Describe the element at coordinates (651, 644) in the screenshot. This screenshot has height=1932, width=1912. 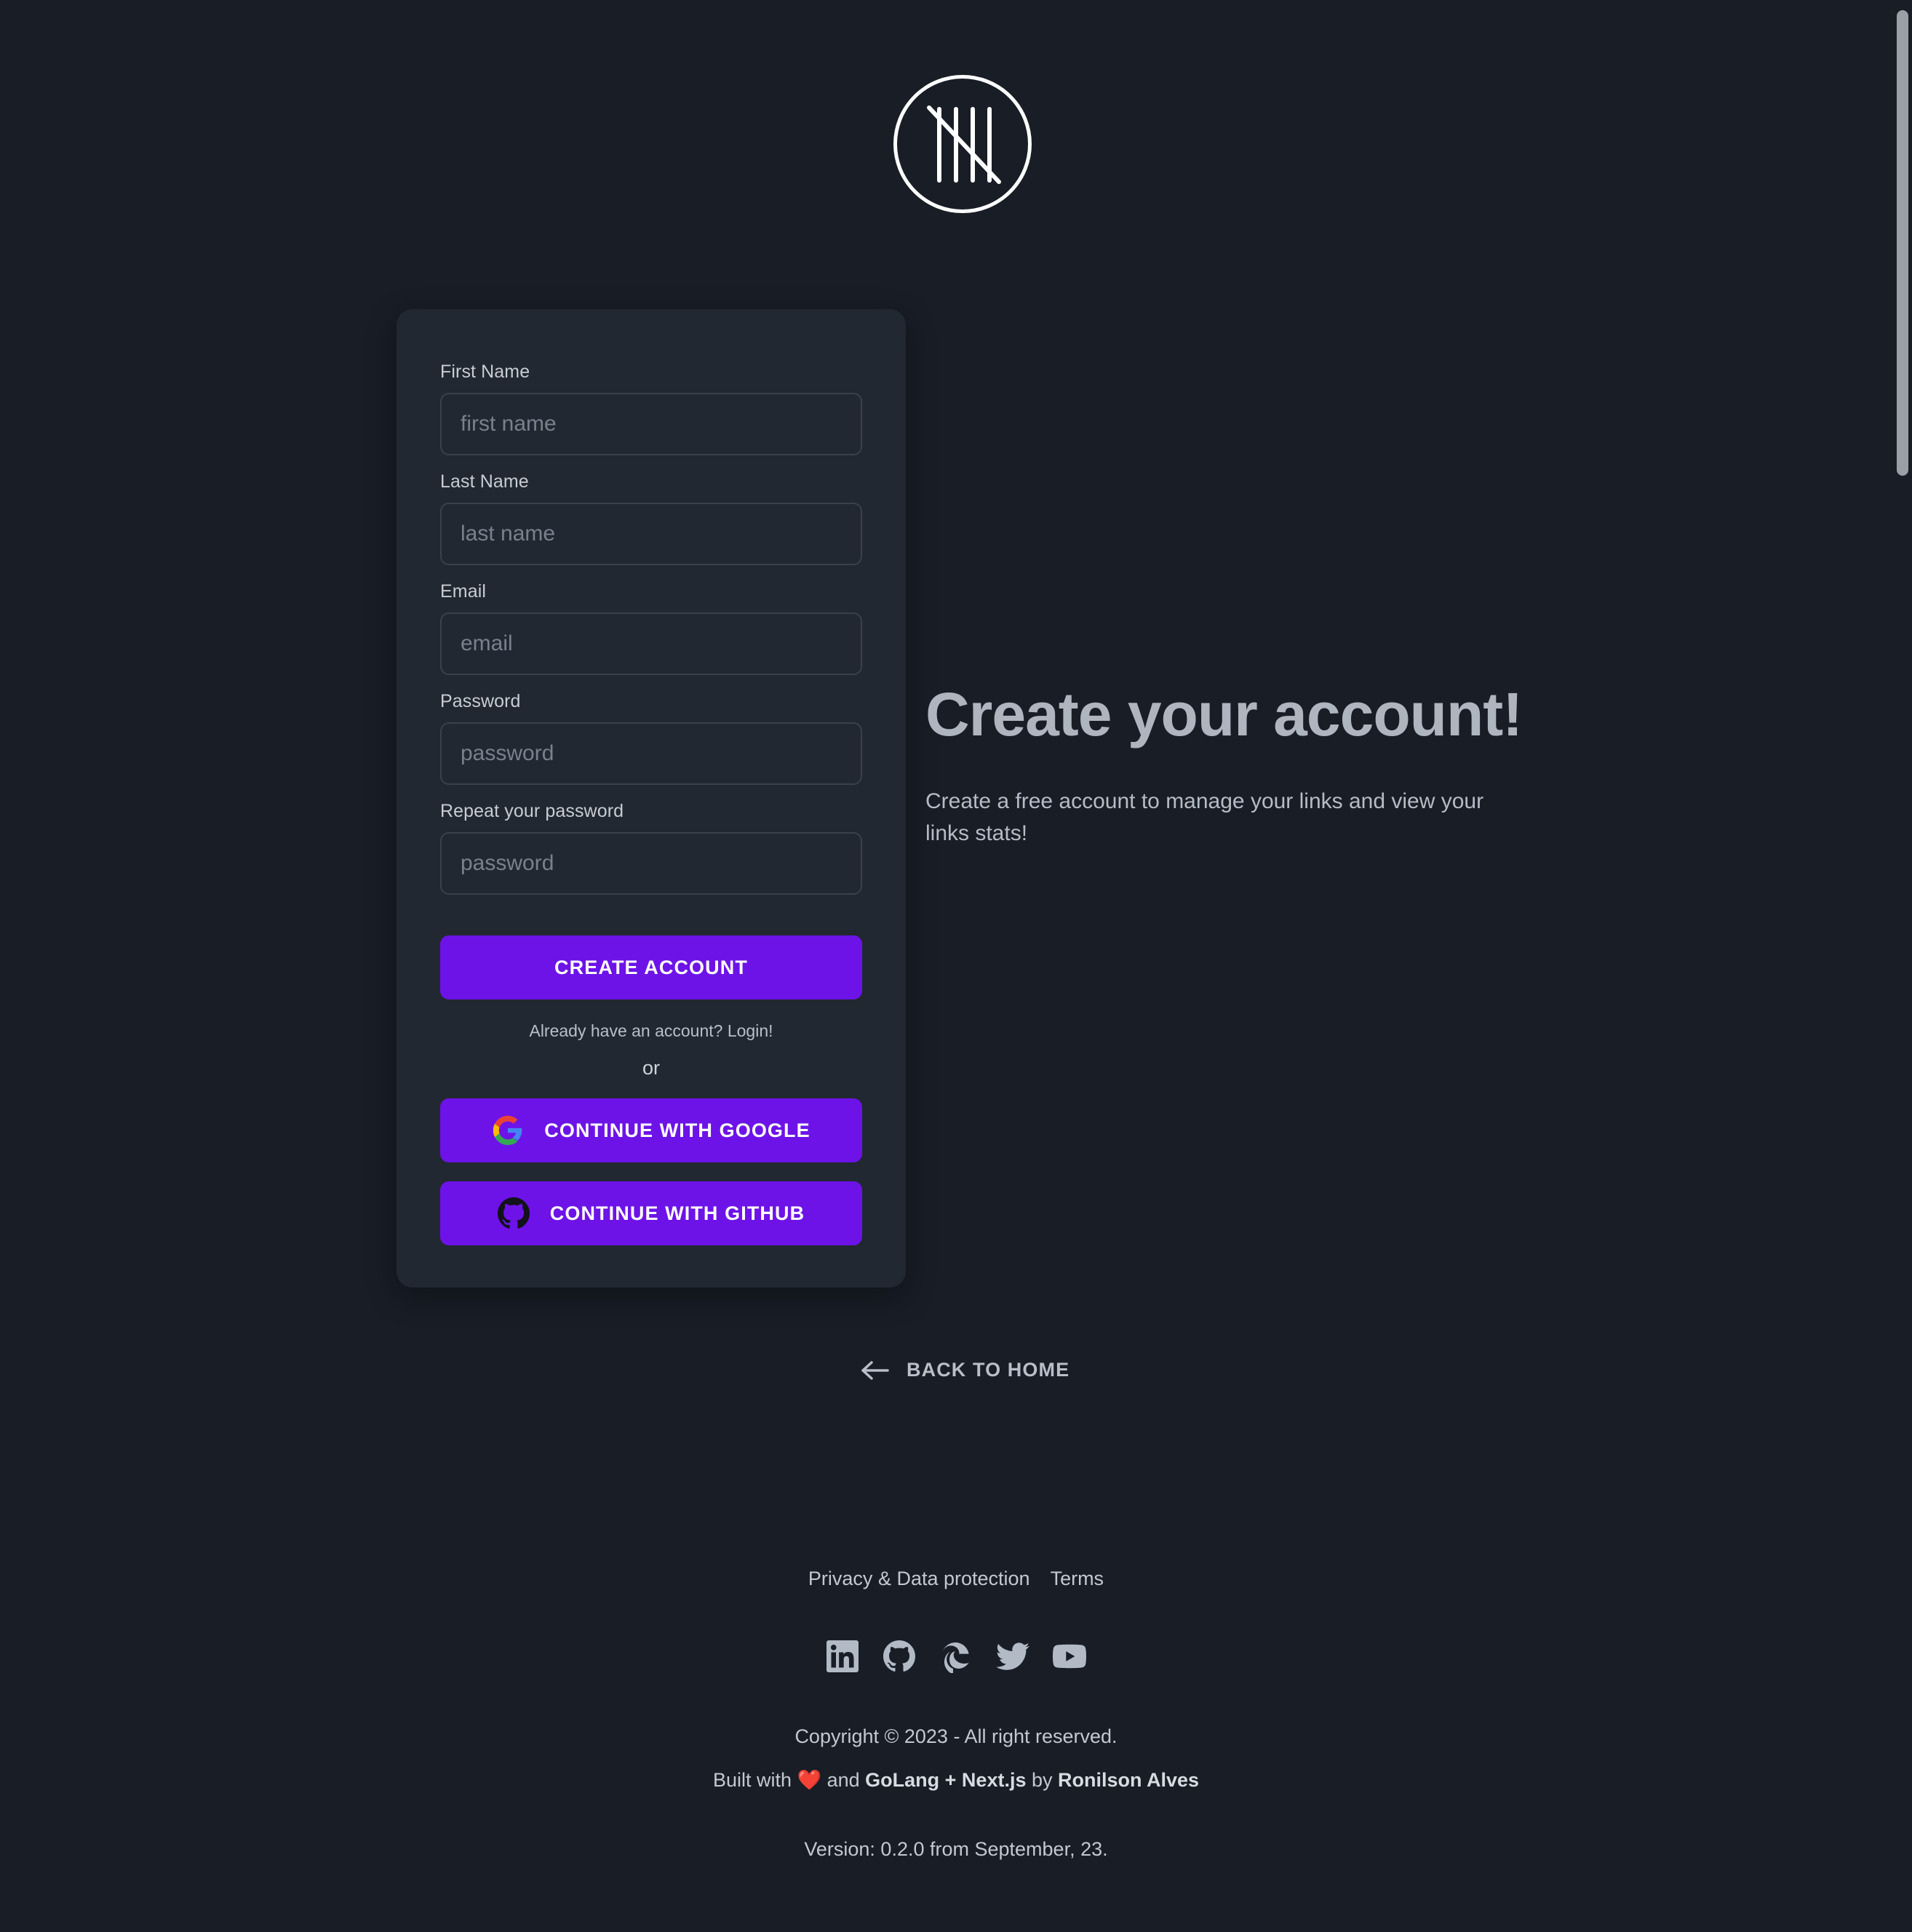
I see `email-input` at that location.